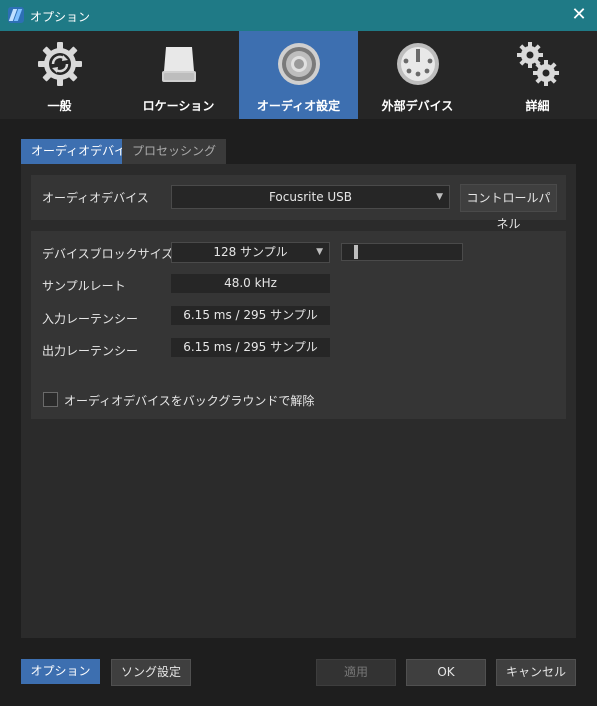 The height and width of the screenshot is (706, 597). Describe the element at coordinates (402, 252) in the screenshot. I see `block-size-slider` at that location.